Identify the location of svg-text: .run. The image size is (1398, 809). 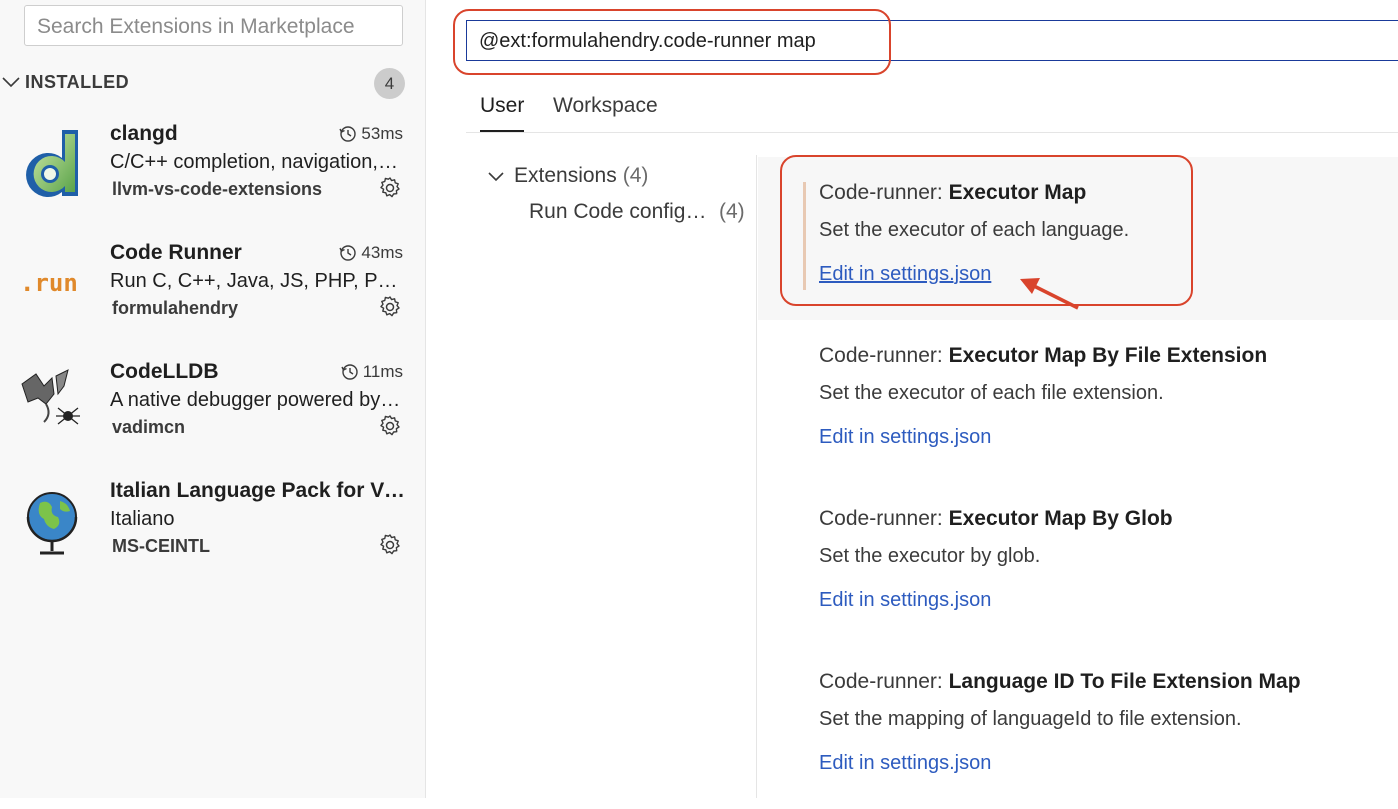
(49, 283).